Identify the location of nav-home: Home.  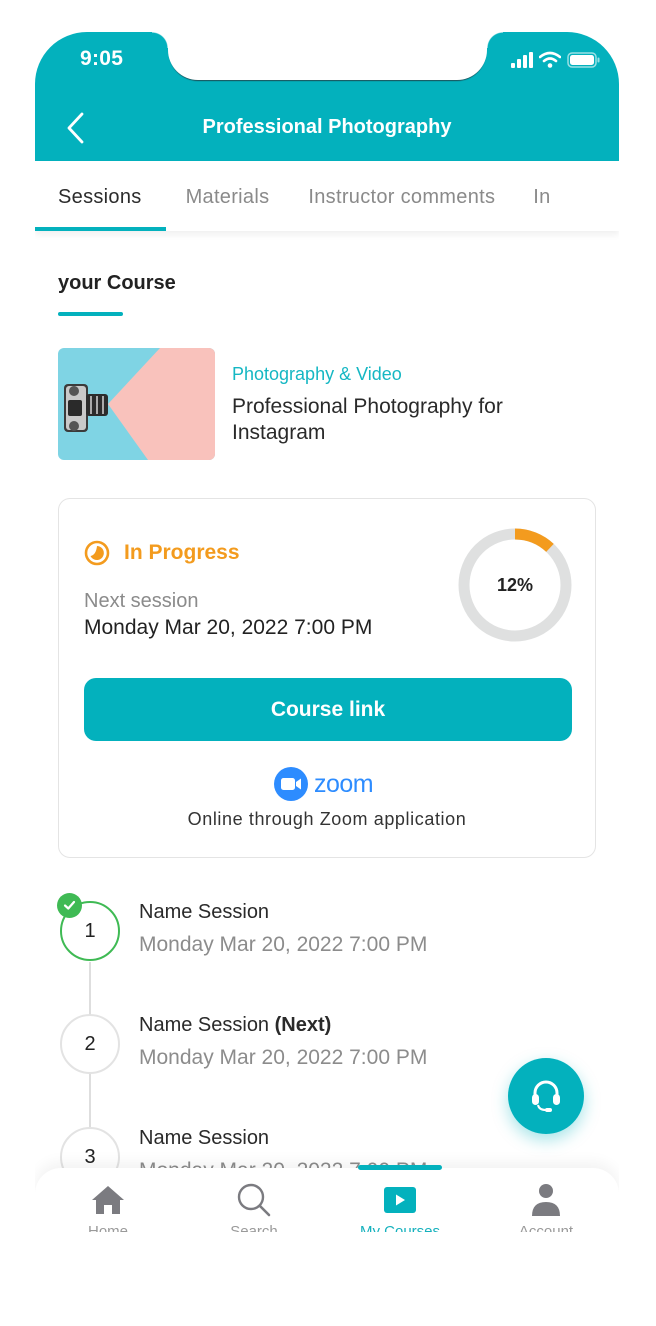
(108, 1200).